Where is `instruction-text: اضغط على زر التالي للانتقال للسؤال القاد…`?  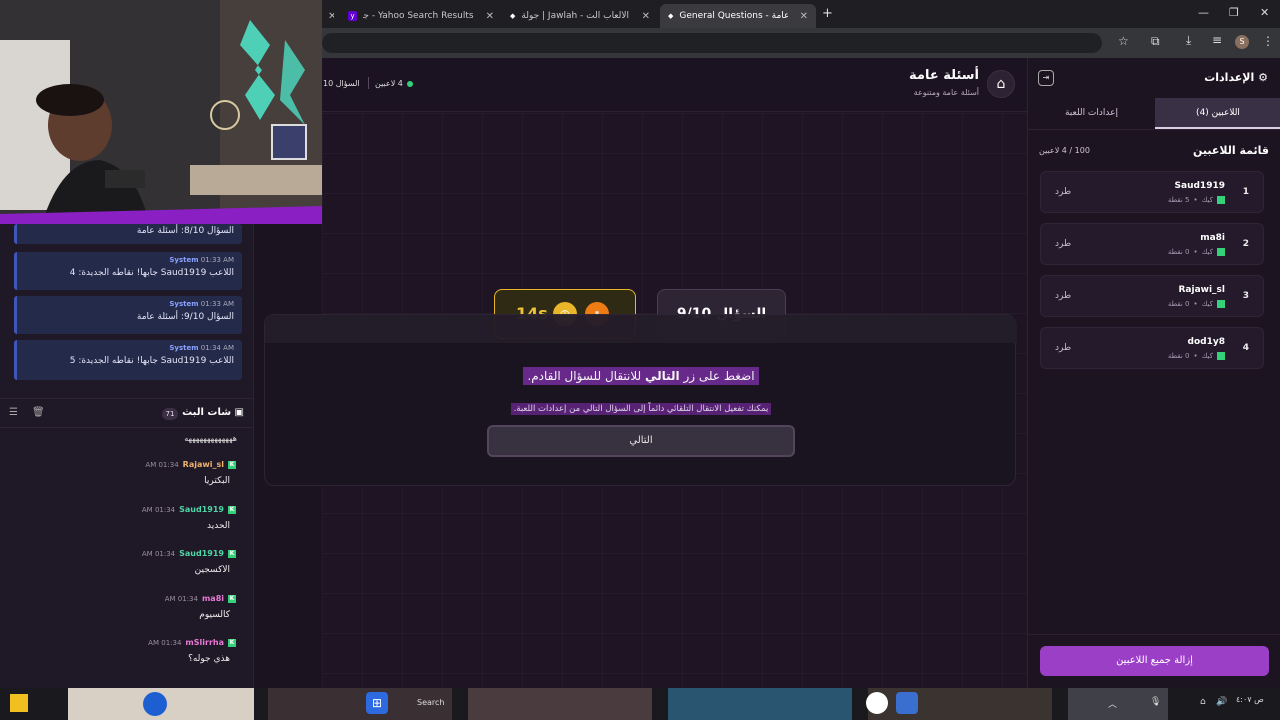 instruction-text: اضغط على زر التالي للانتقال للسؤال القاد… is located at coordinates (641, 376).